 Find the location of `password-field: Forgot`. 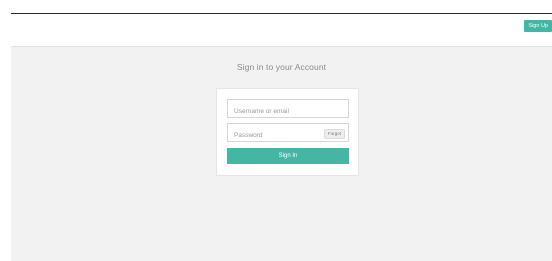

password-field: Forgot is located at coordinates (288, 133).